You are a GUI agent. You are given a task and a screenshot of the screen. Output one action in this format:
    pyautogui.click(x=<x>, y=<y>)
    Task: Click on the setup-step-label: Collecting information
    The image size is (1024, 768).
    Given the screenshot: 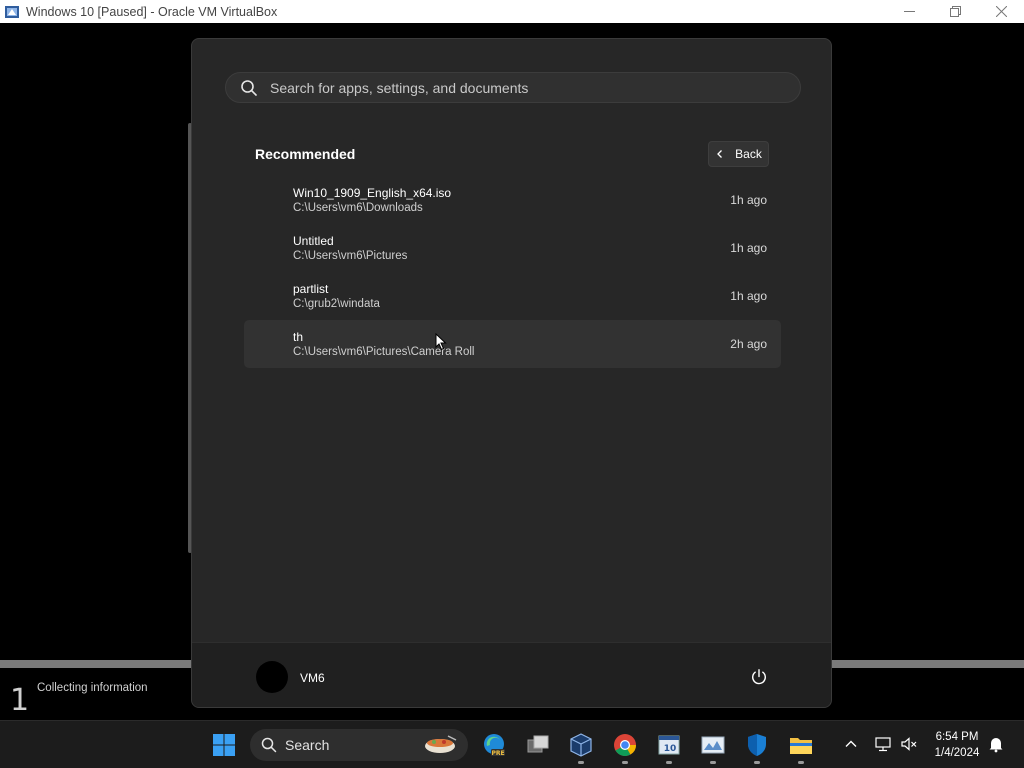 What is the action you would take?
    pyautogui.click(x=92, y=688)
    